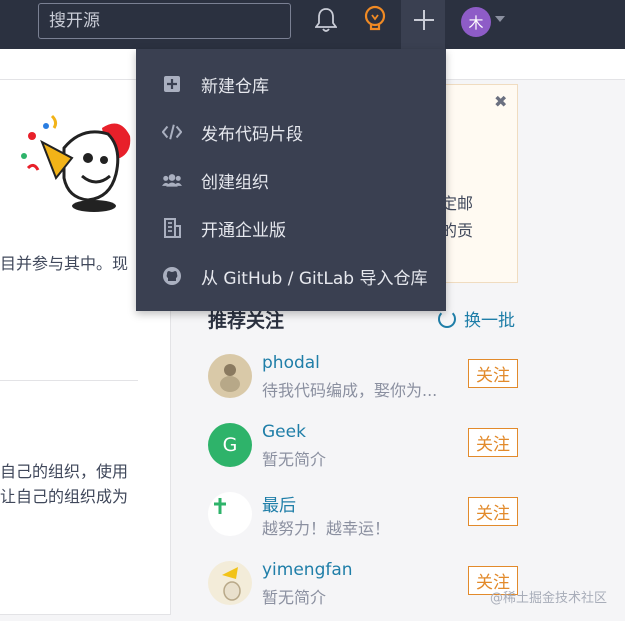 Image resolution: width=625 pixels, height=621 pixels. Describe the element at coordinates (69, 380) in the screenshot. I see `divider` at that location.